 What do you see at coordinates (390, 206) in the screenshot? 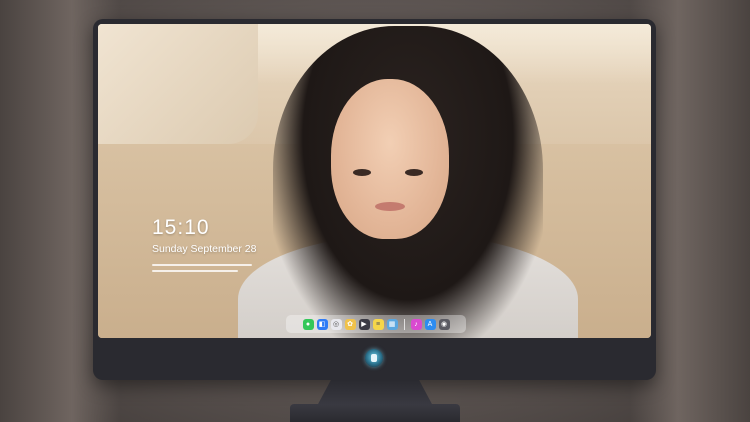
I see `wallpaper-lips` at bounding box center [390, 206].